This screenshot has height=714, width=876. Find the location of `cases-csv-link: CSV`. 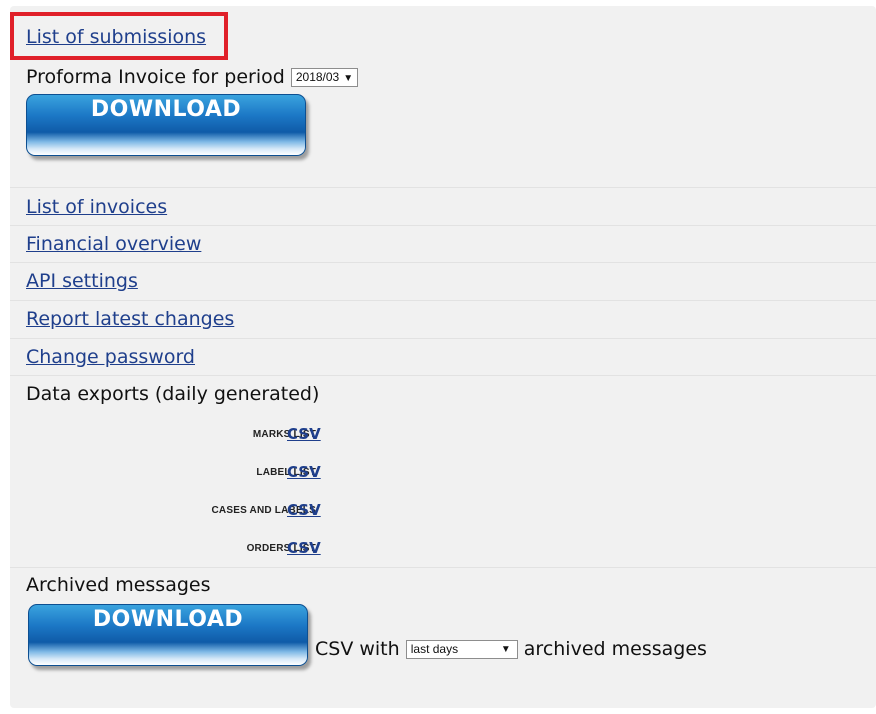

cases-csv-link: CSV is located at coordinates (304, 510).